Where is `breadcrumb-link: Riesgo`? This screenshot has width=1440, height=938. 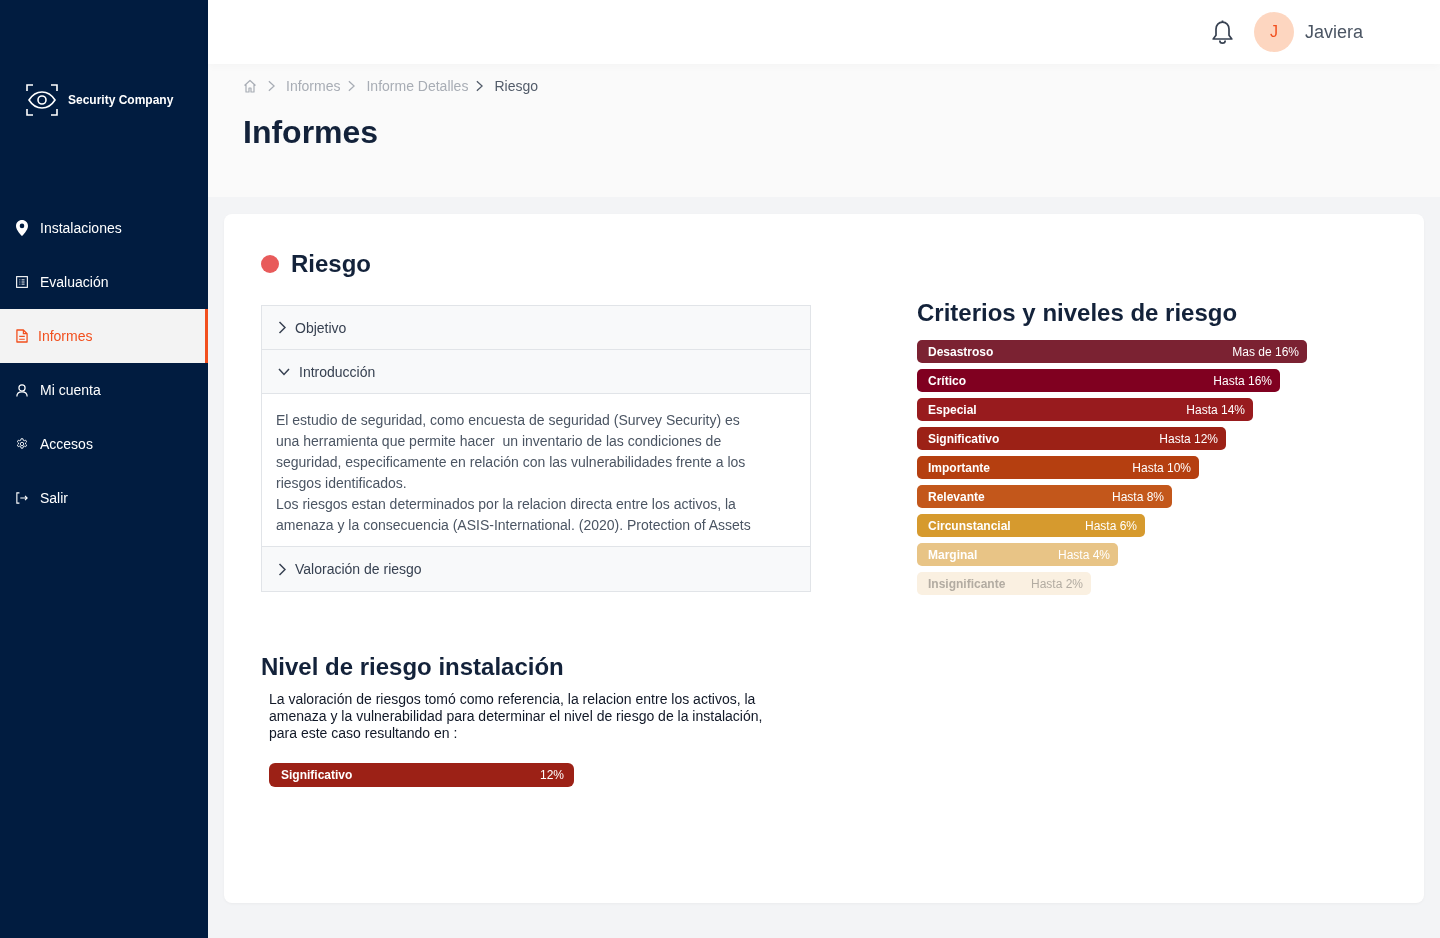 breadcrumb-link: Riesgo is located at coordinates (516, 86).